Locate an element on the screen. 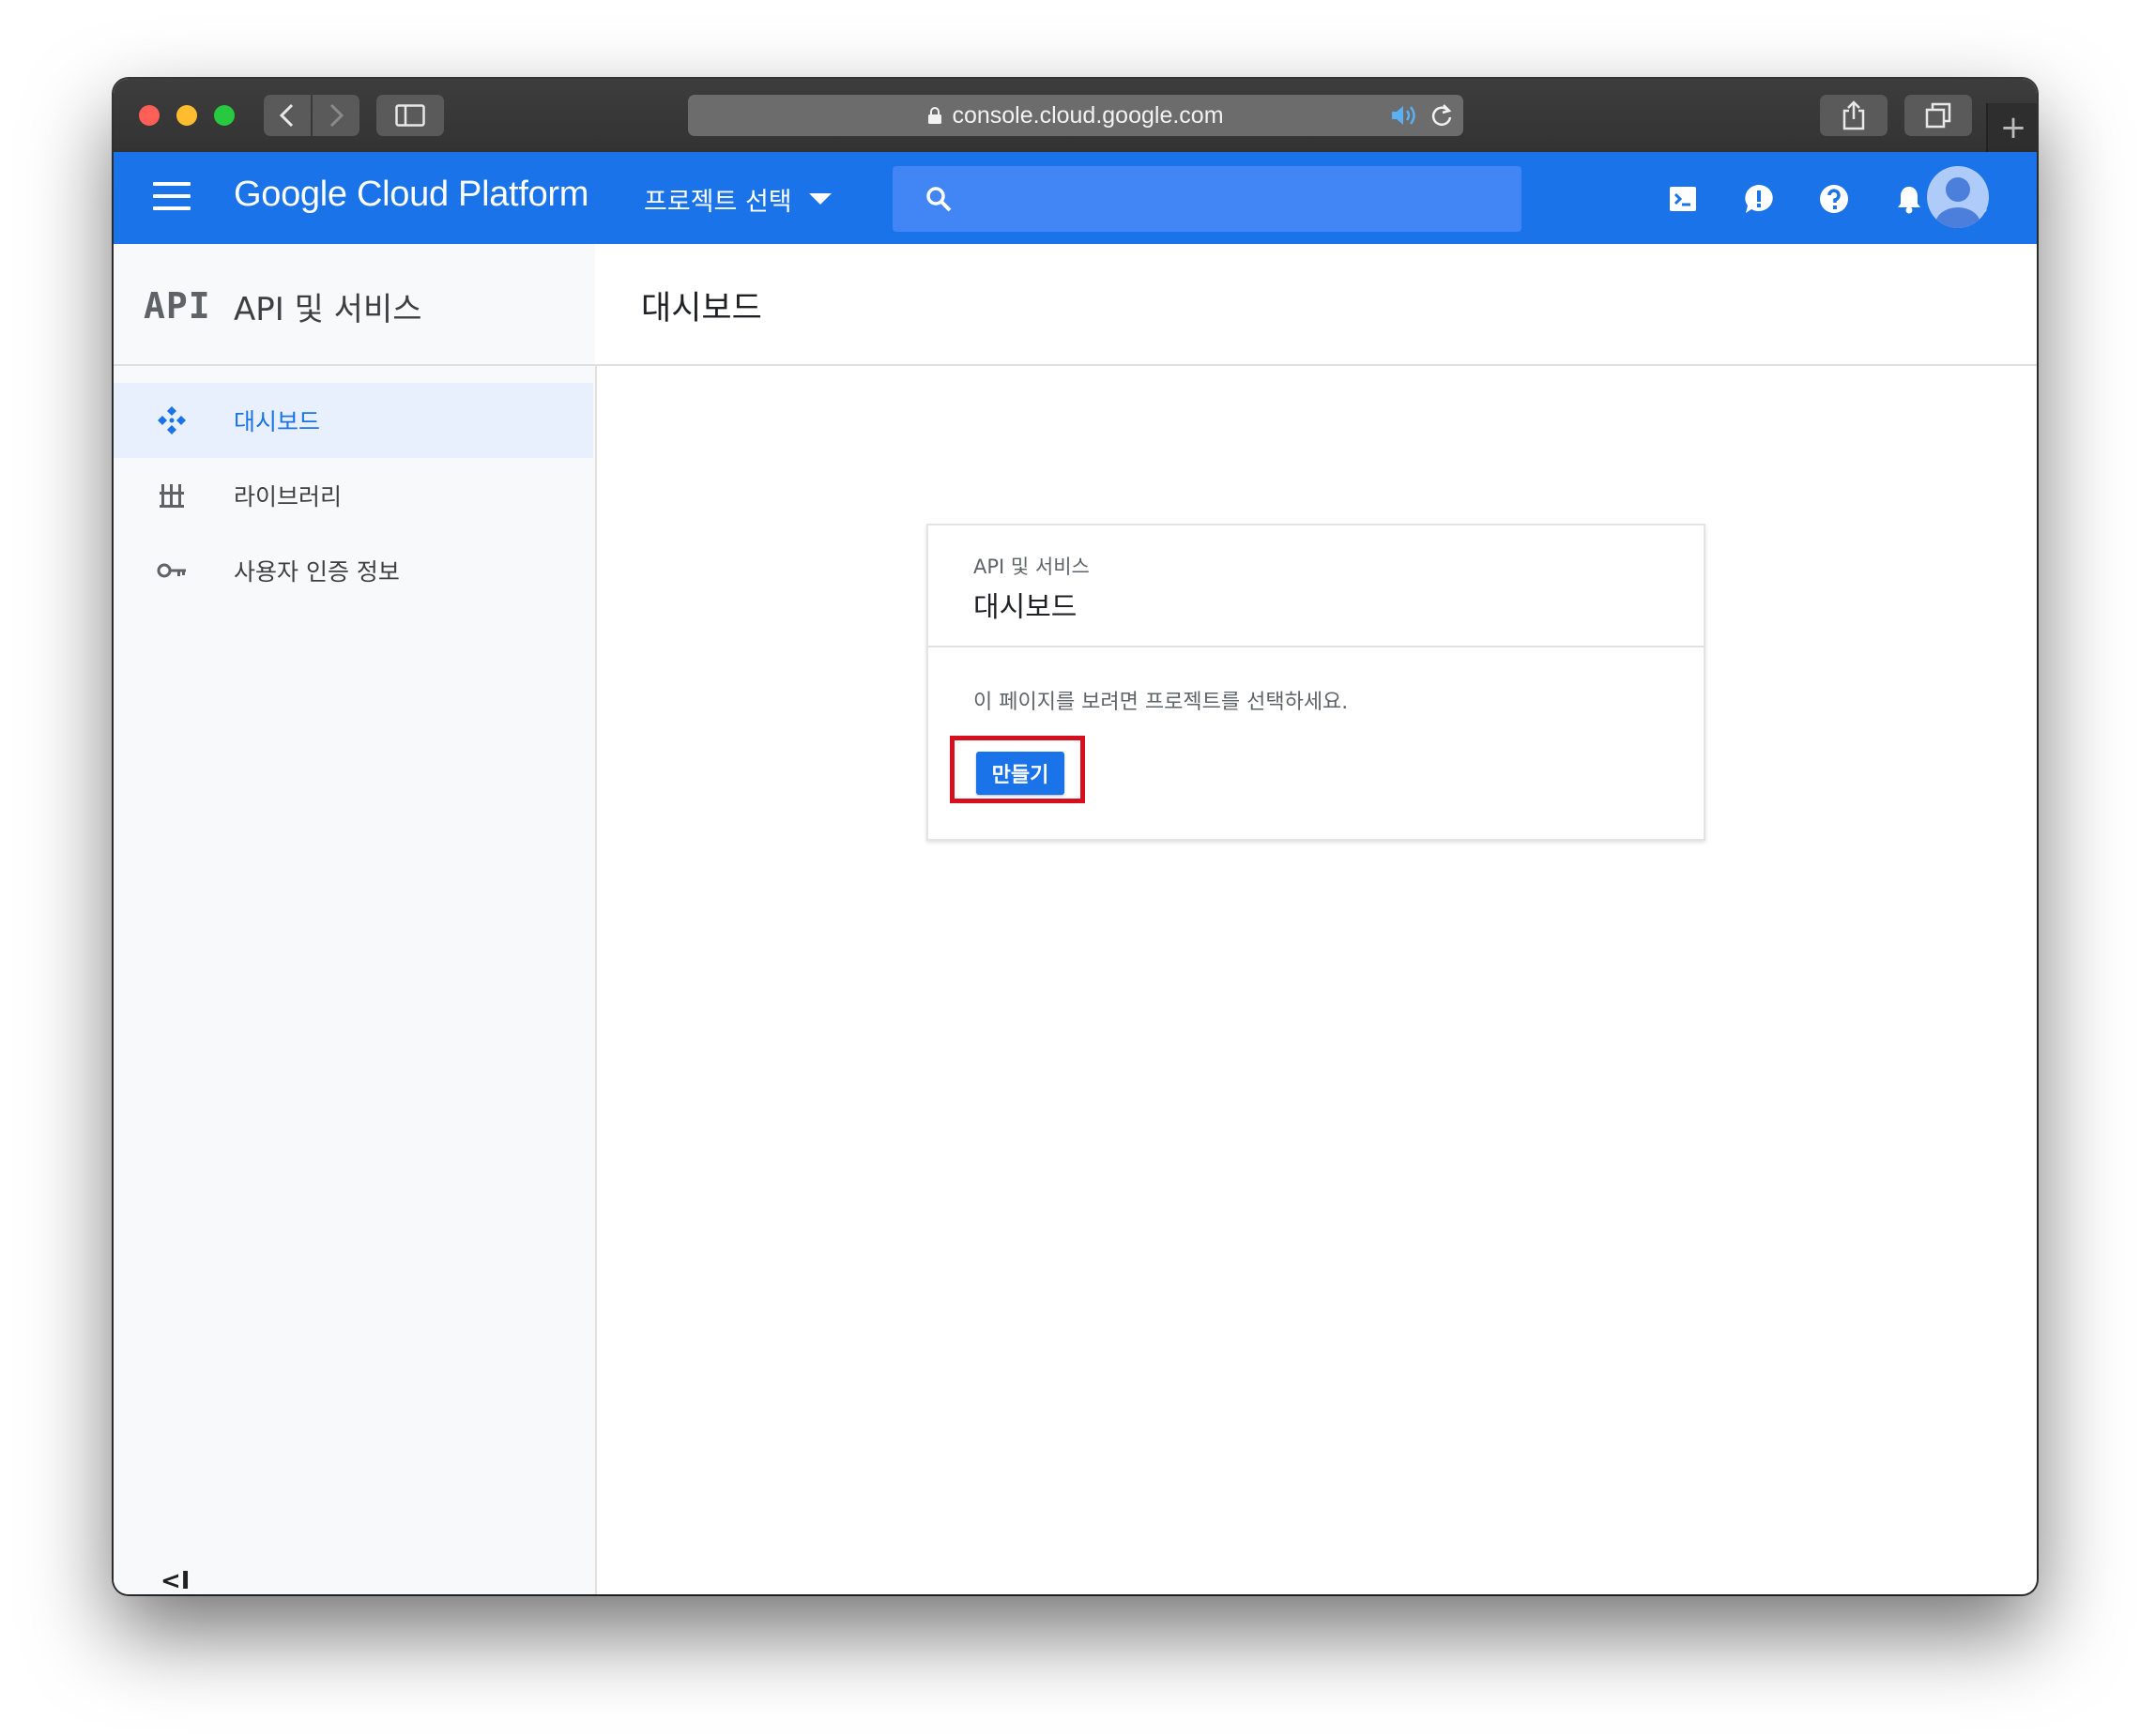 Image resolution: width=2140 pixels, height=1736 pixels. library-icon is located at coordinates (172, 495).